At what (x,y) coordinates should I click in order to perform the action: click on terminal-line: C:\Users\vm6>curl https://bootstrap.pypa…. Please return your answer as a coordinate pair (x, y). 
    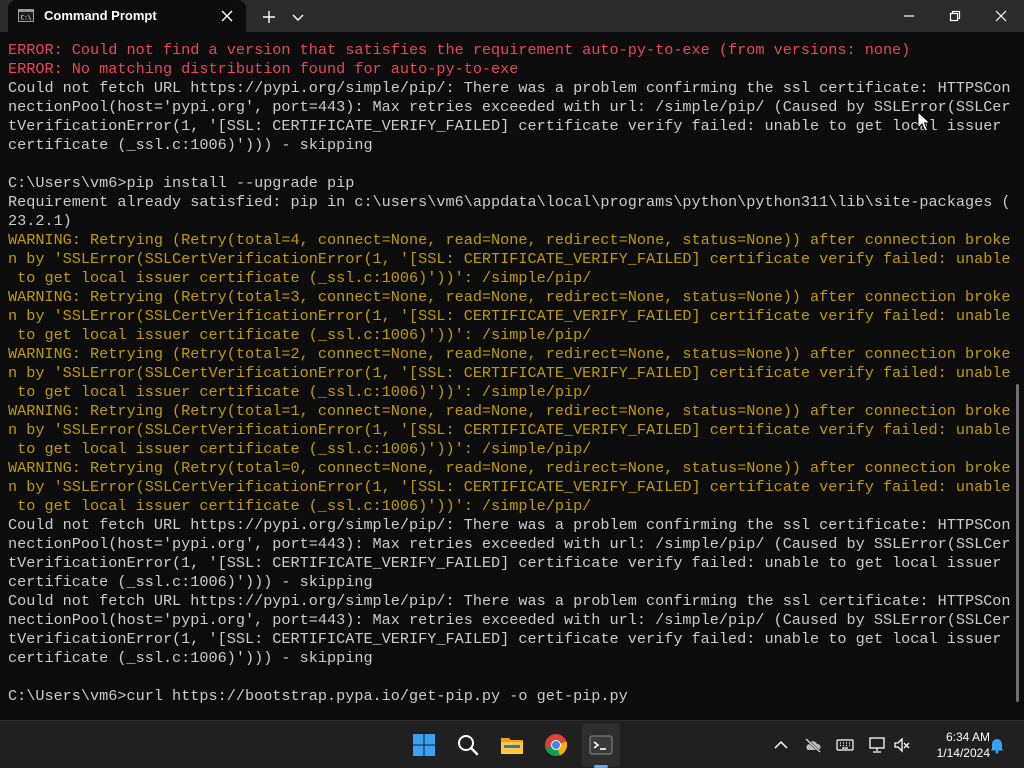
    Looking at the image, I should click on (318, 696).